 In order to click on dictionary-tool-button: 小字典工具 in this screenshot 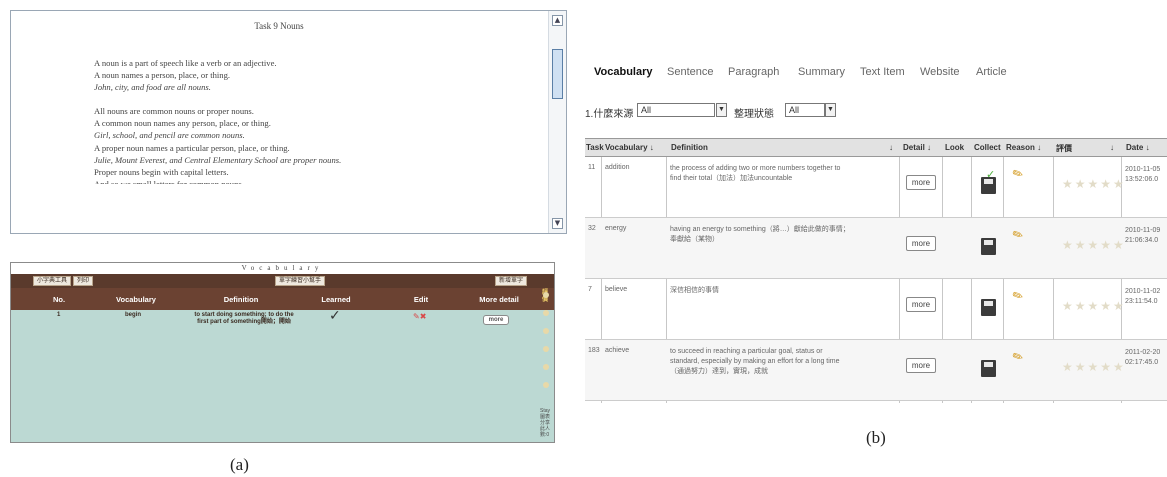, I will do `click(52, 281)`.